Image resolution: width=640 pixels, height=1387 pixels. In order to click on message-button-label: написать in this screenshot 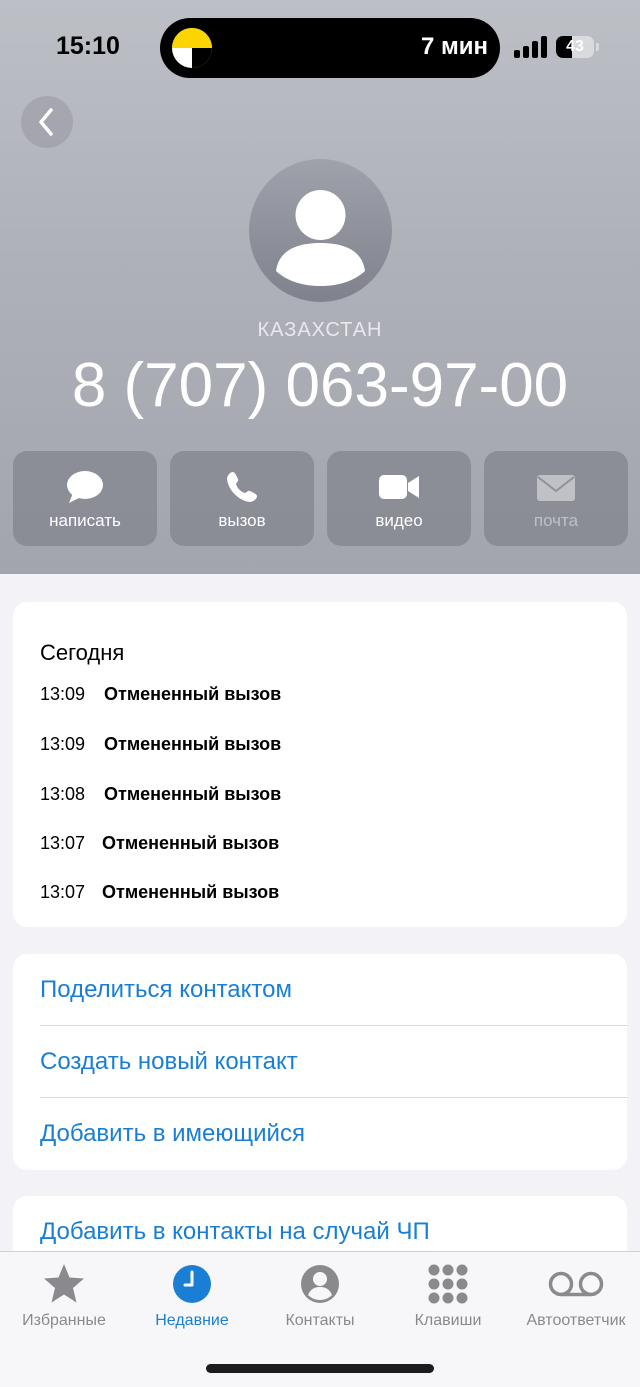, I will do `click(85, 520)`.